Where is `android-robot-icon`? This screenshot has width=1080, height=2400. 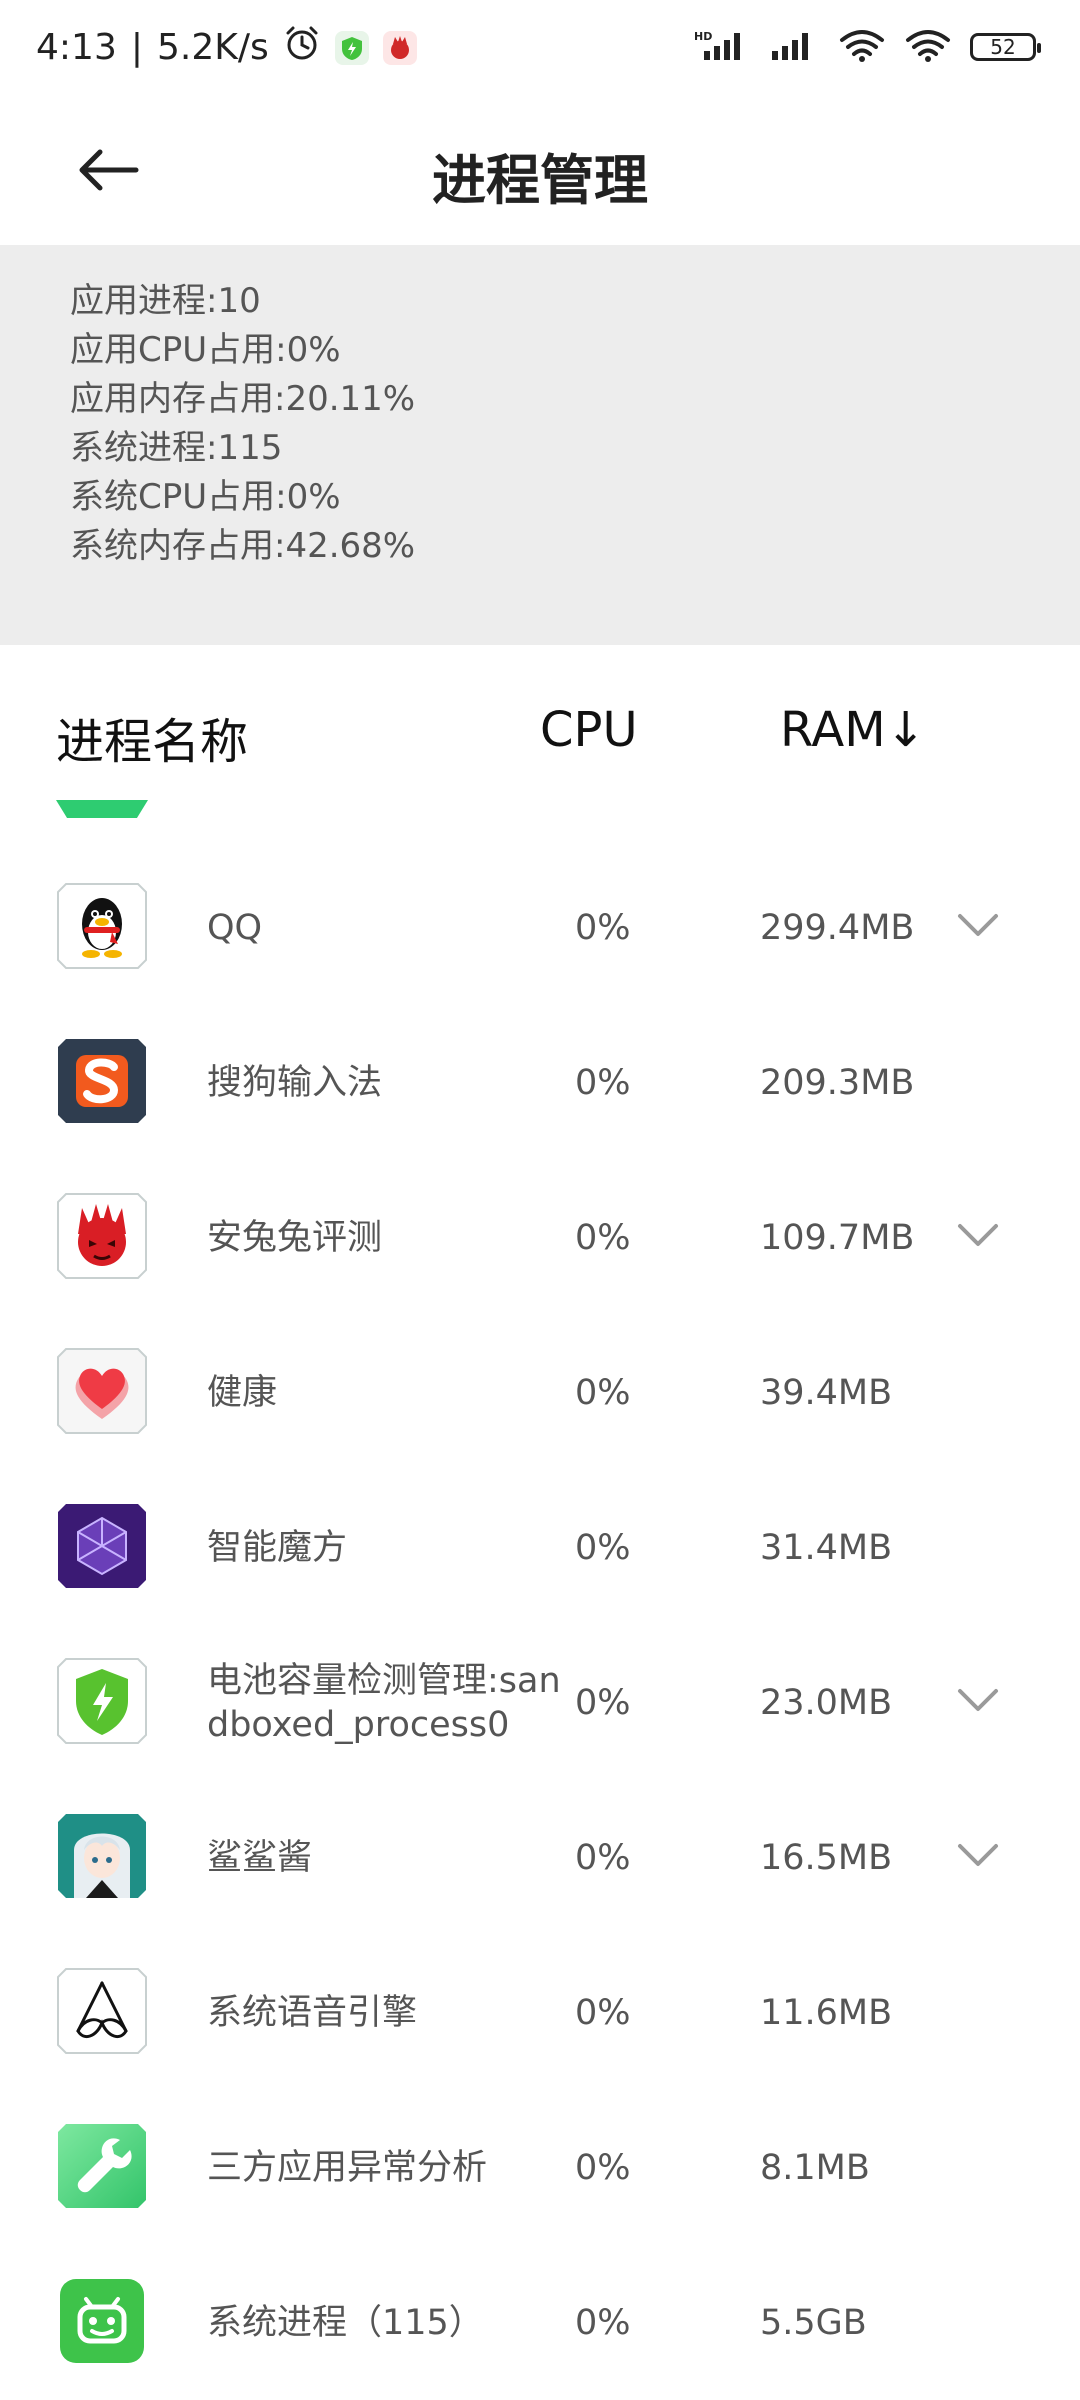 android-robot-icon is located at coordinates (102, 2321).